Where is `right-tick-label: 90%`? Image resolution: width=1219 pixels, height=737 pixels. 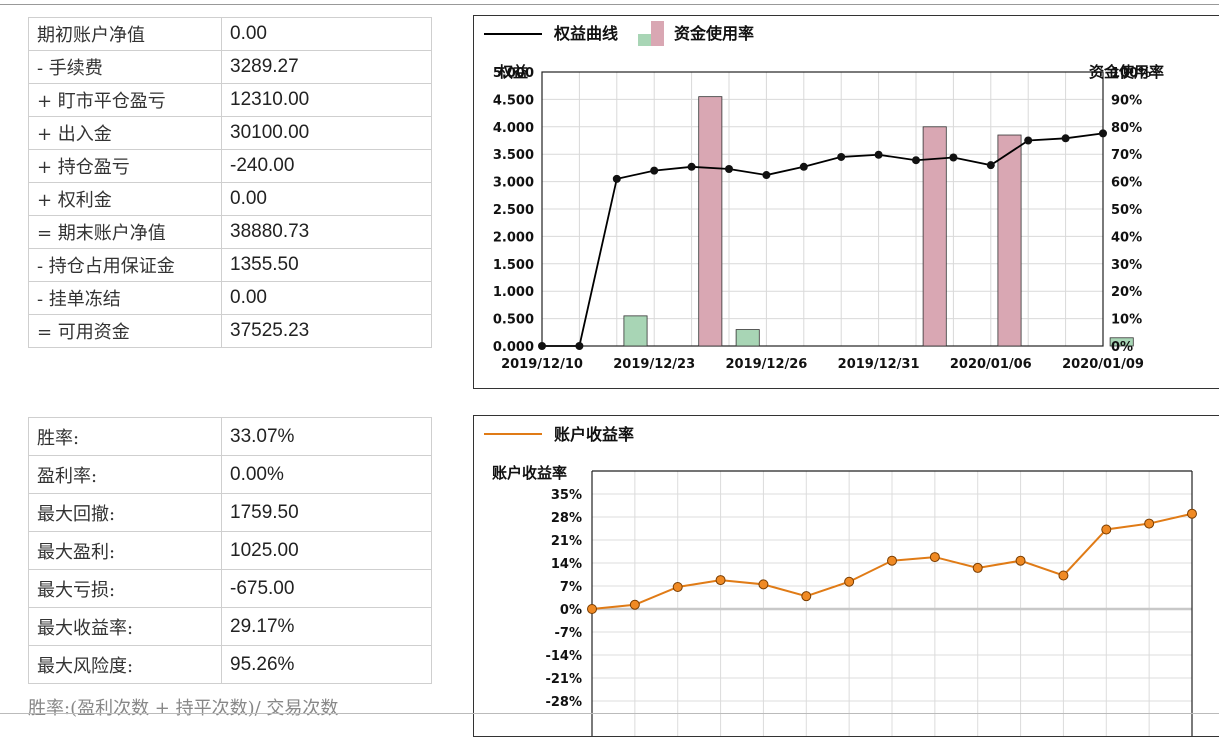
right-tick-label: 90% is located at coordinates (1126, 100).